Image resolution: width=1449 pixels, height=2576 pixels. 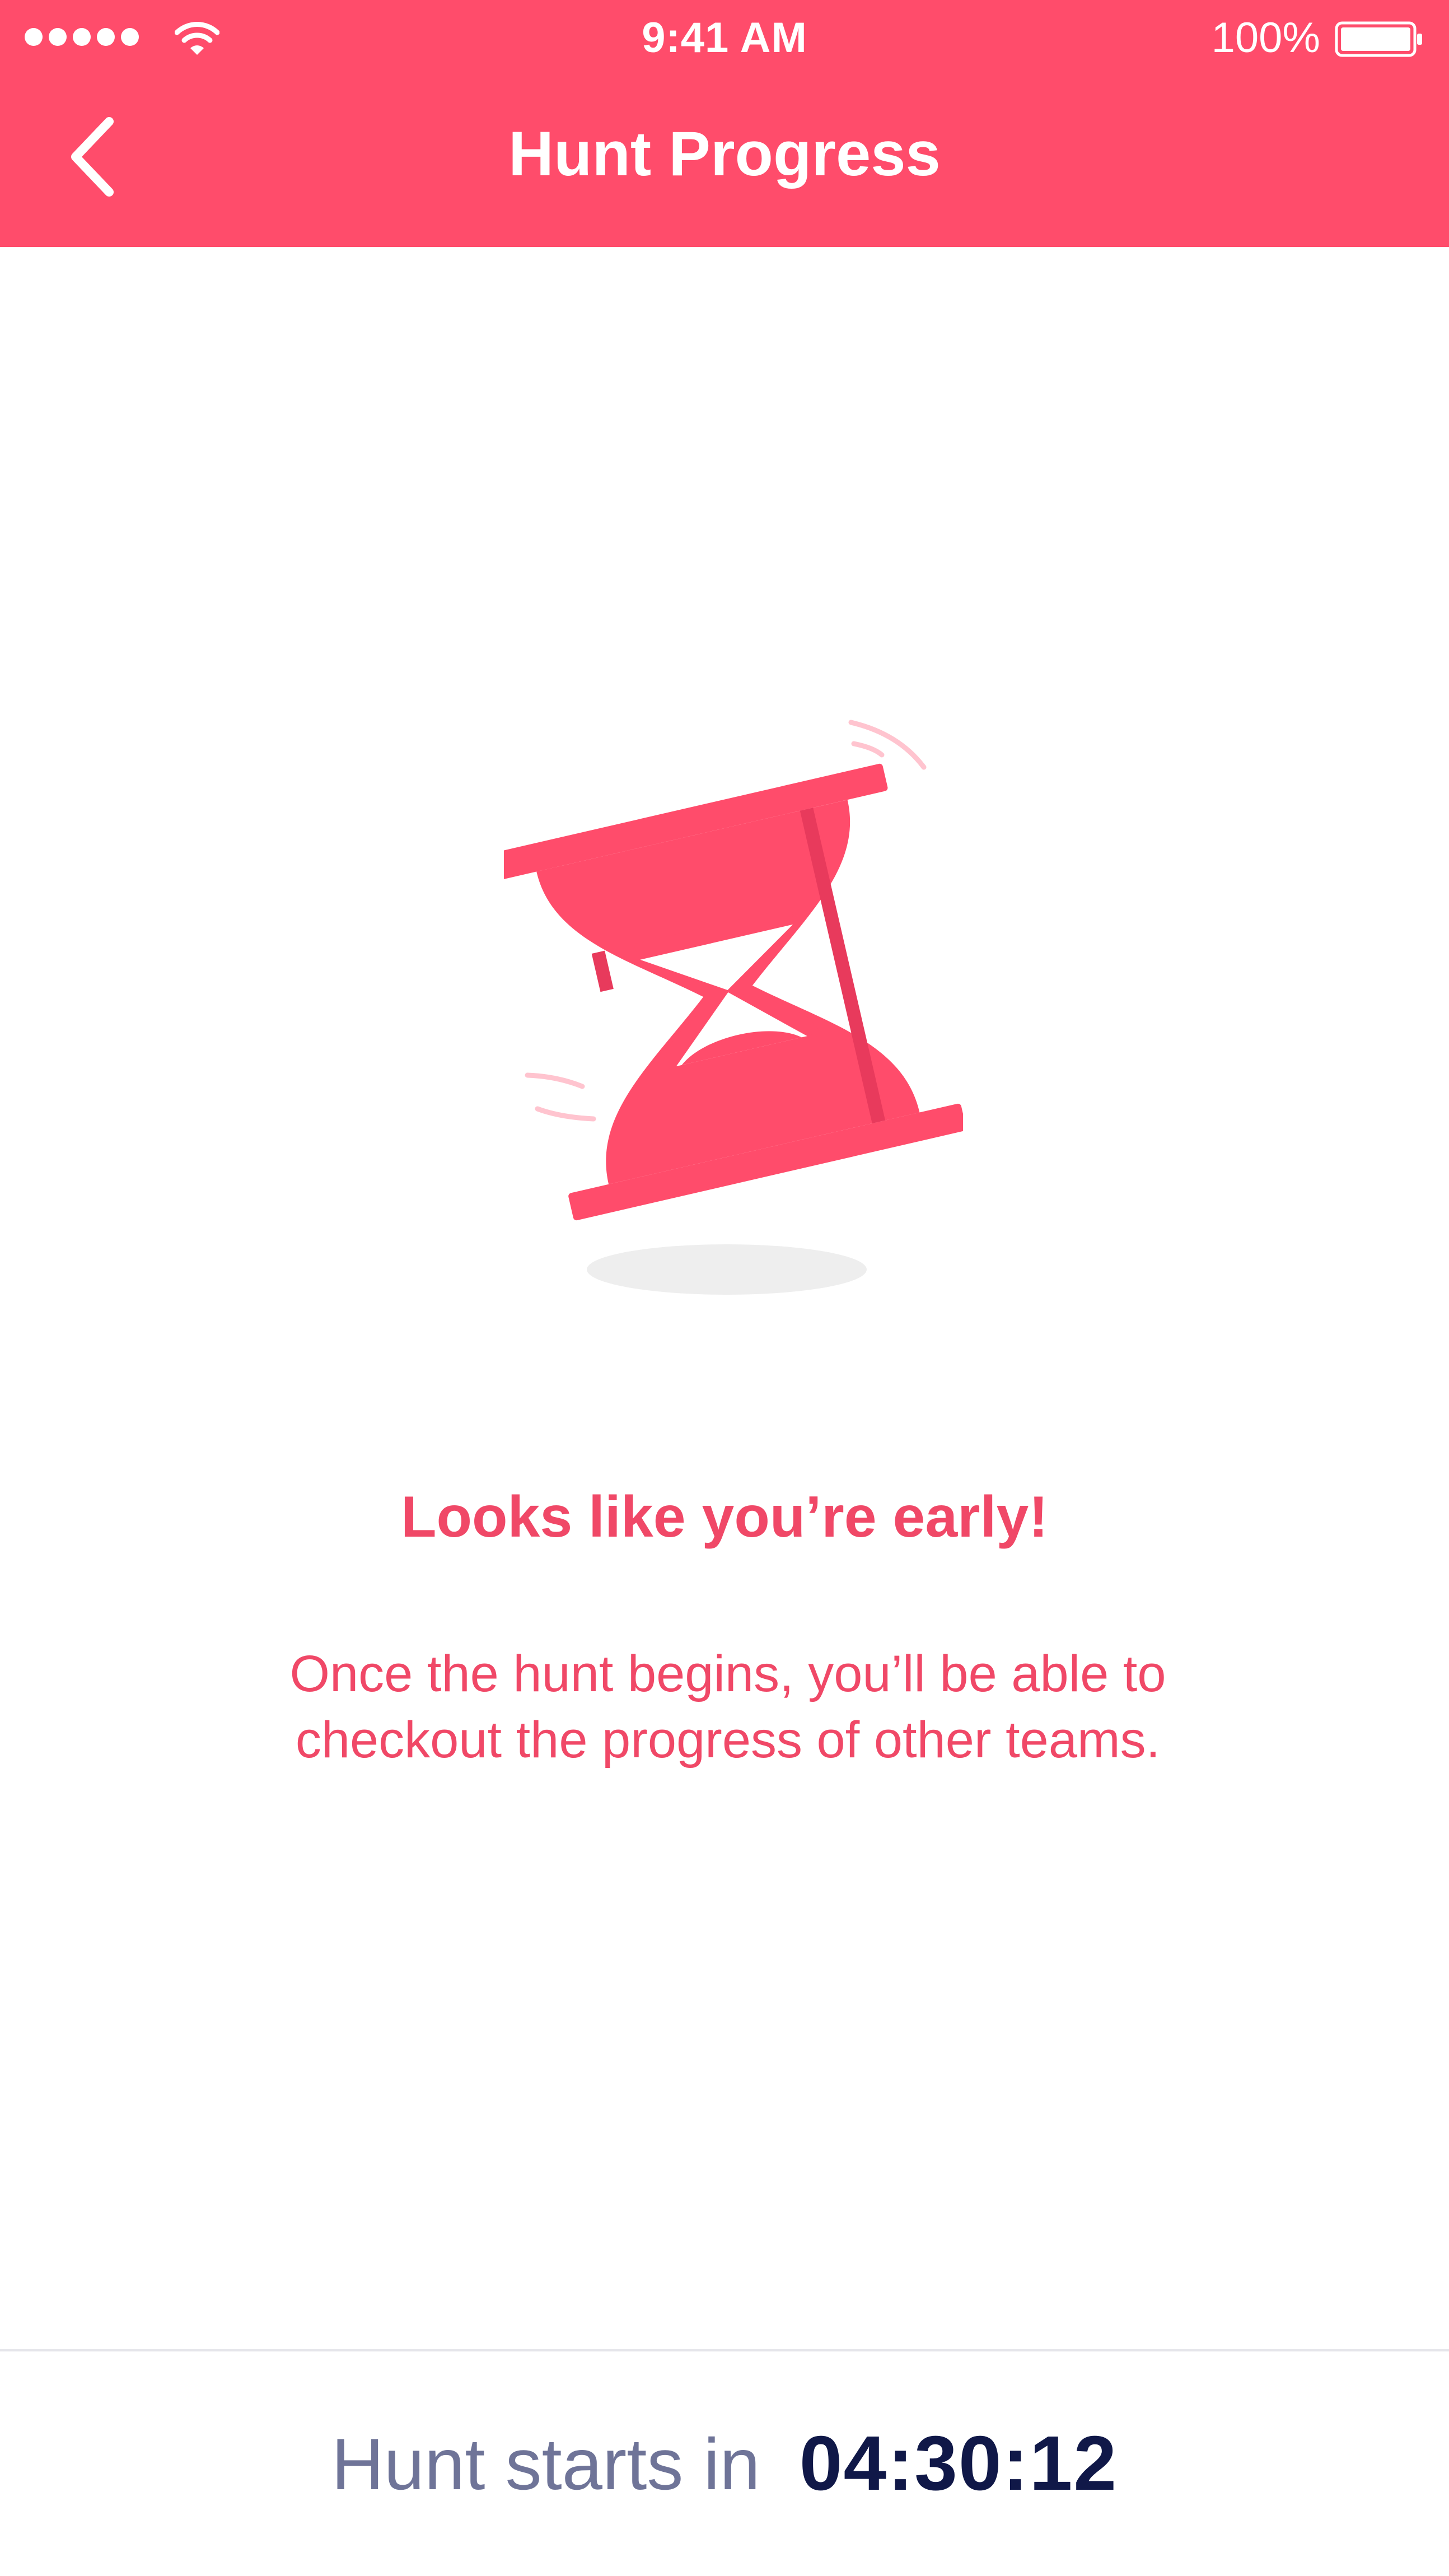 What do you see at coordinates (724, 39) in the screenshot?
I see `status-bar: 9:41 AM 100%` at bounding box center [724, 39].